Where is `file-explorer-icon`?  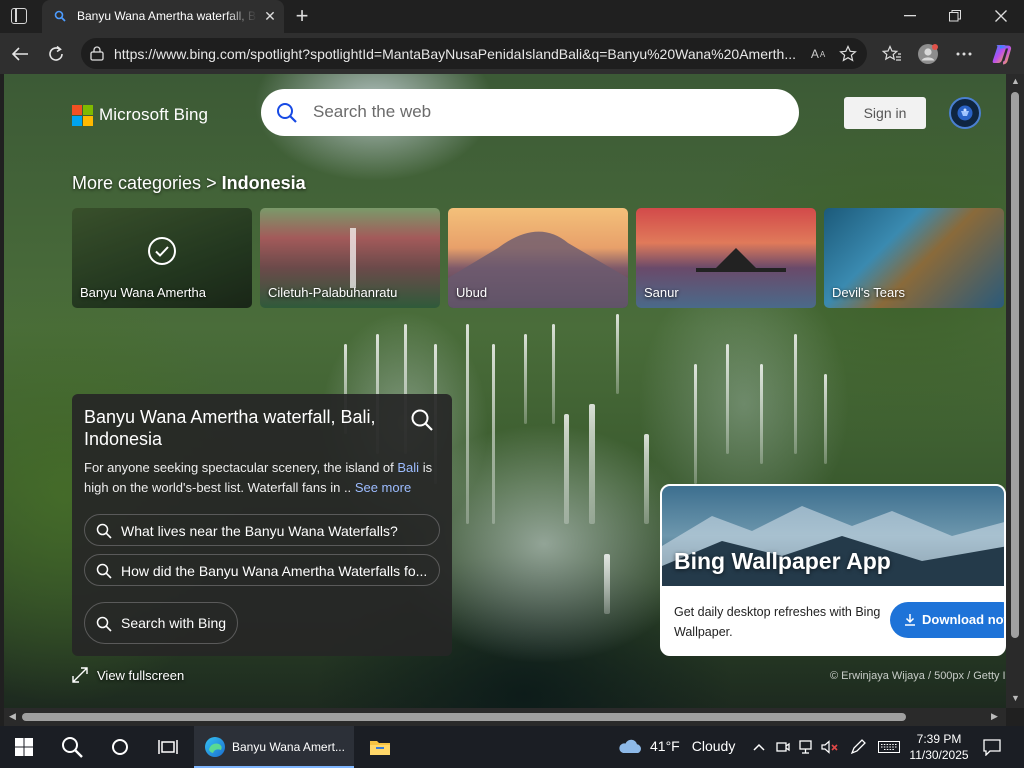
file-explorer-icon is located at coordinates (380, 747).